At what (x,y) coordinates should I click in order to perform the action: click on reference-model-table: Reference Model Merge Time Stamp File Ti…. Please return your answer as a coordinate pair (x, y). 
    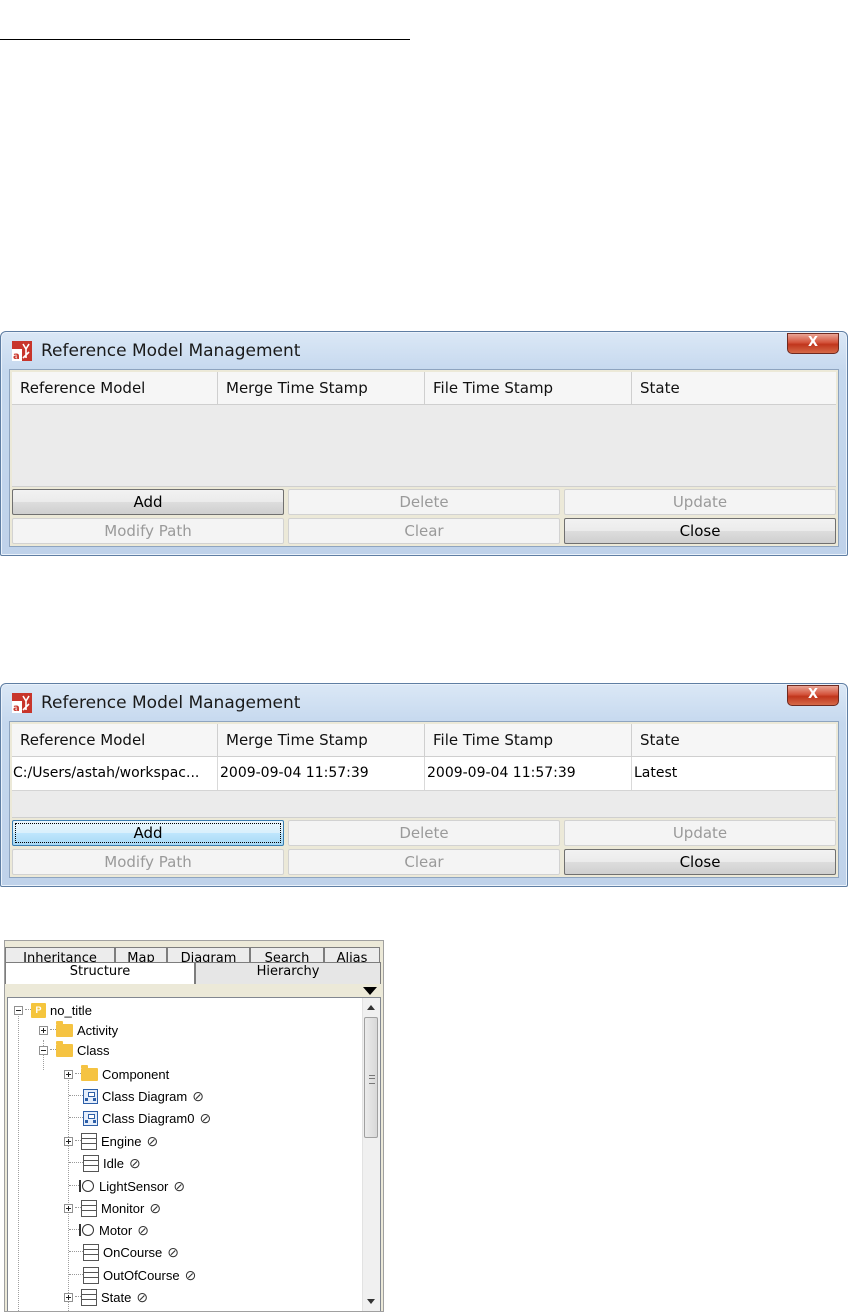
    Looking at the image, I should click on (424, 757).